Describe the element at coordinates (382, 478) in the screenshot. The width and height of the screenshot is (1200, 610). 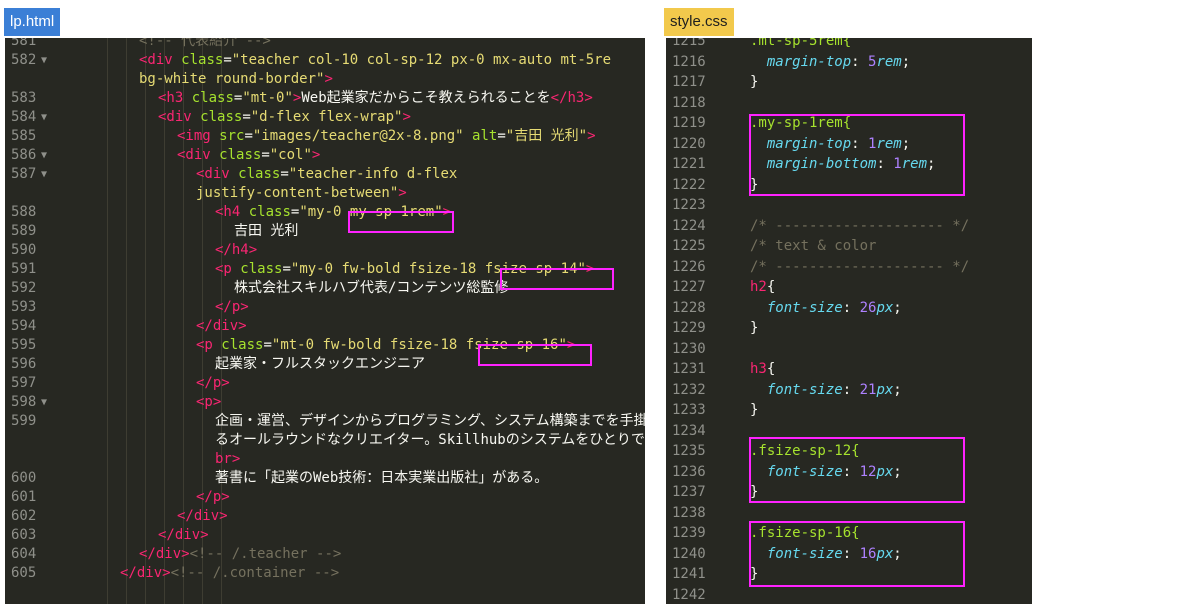
I see `code-token: 著書に「起業のWeb技術：日本実業出版社」がある。` at that location.